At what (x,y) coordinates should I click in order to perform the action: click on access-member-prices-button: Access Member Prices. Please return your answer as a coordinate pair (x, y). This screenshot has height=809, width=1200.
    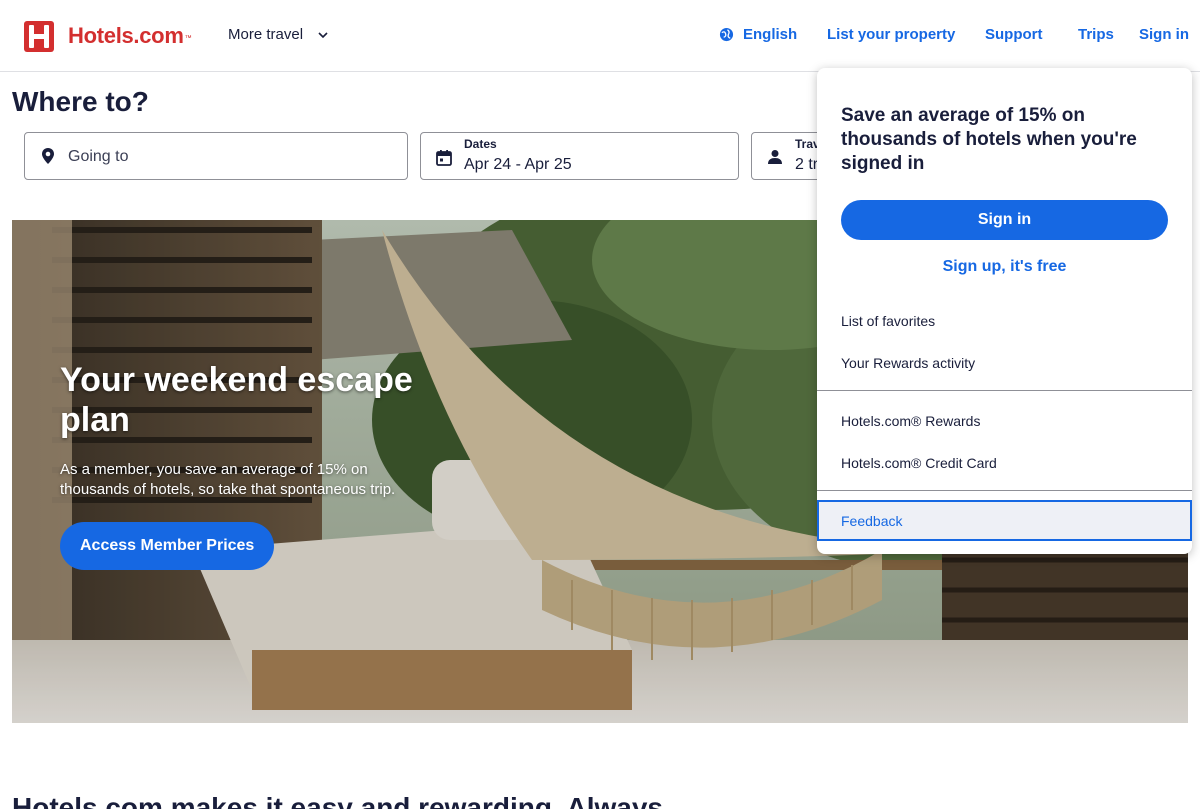
    Looking at the image, I should click on (167, 546).